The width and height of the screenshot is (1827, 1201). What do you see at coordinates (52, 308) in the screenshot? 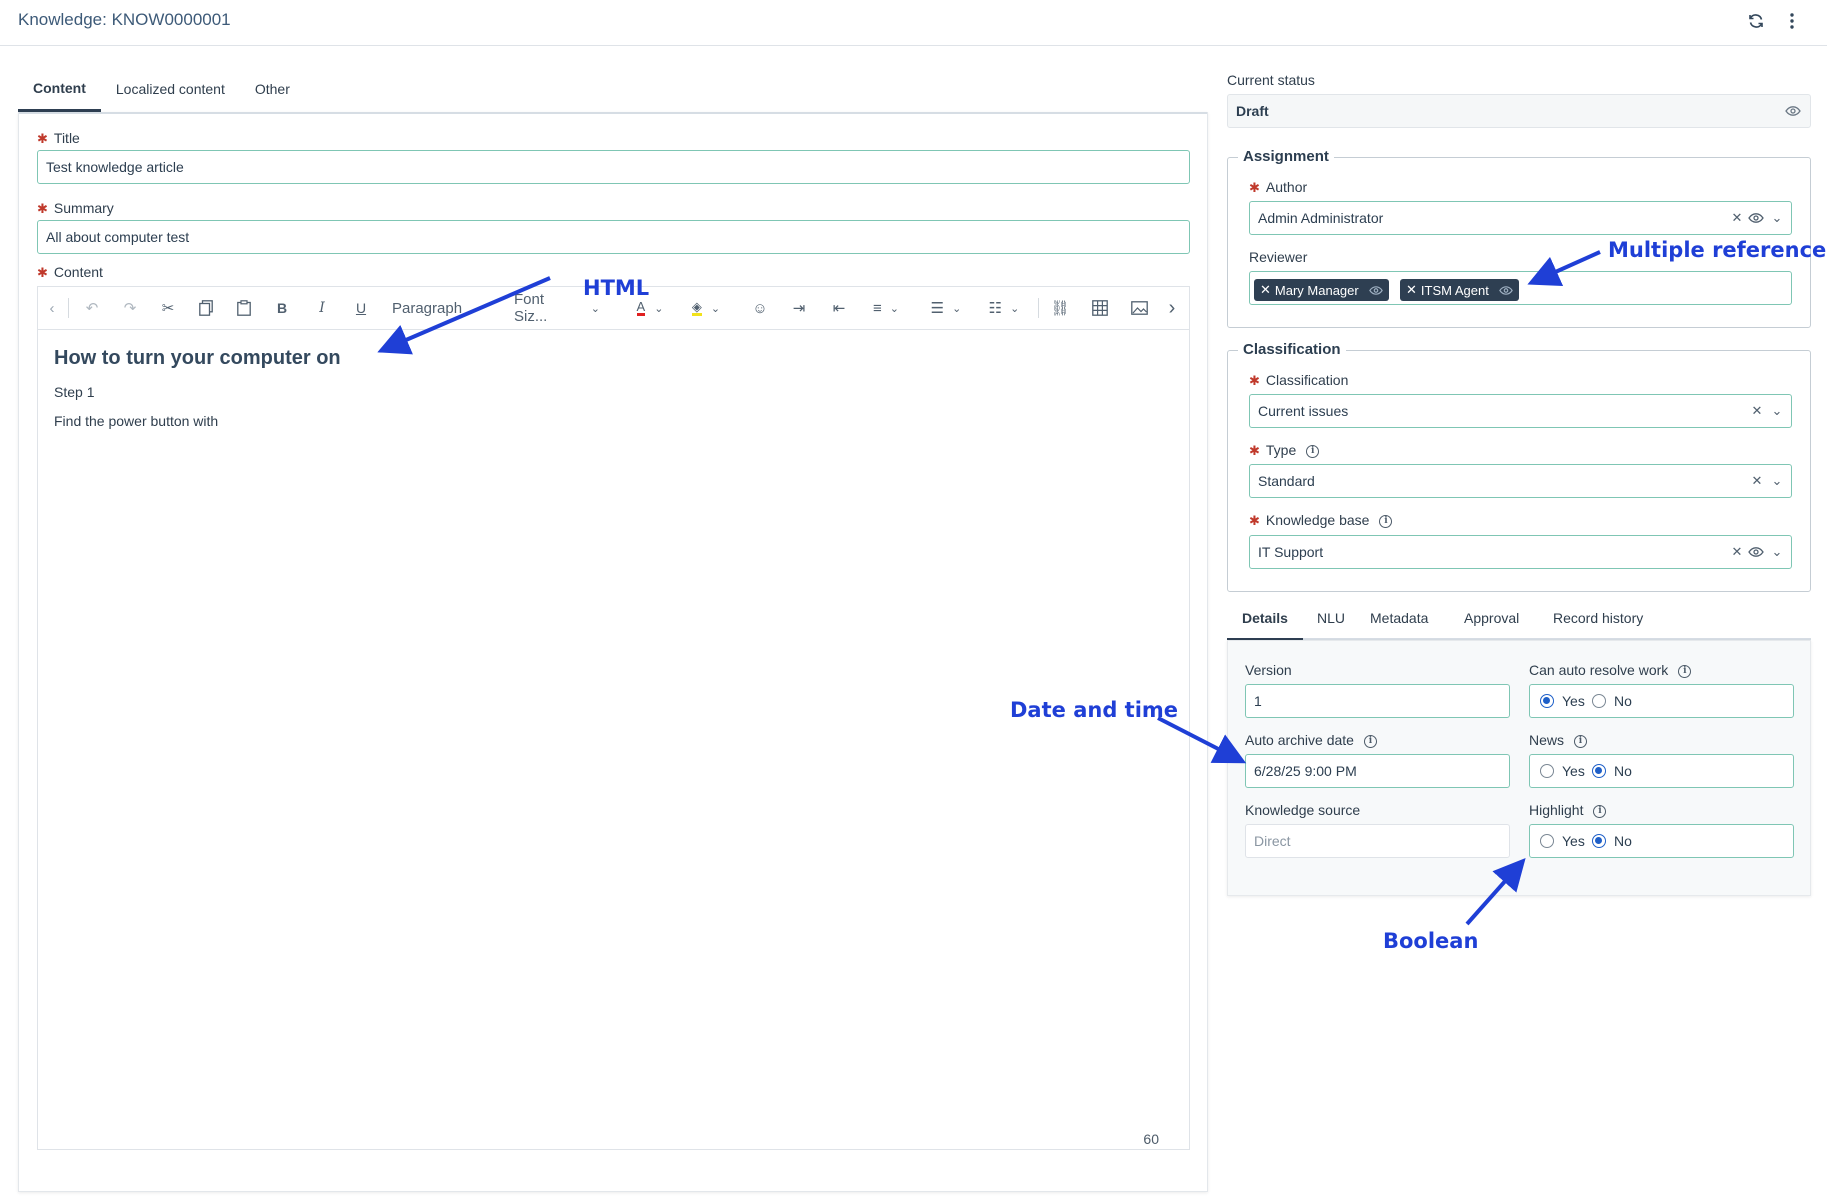
I see `scroll-left-icon: ‹` at bounding box center [52, 308].